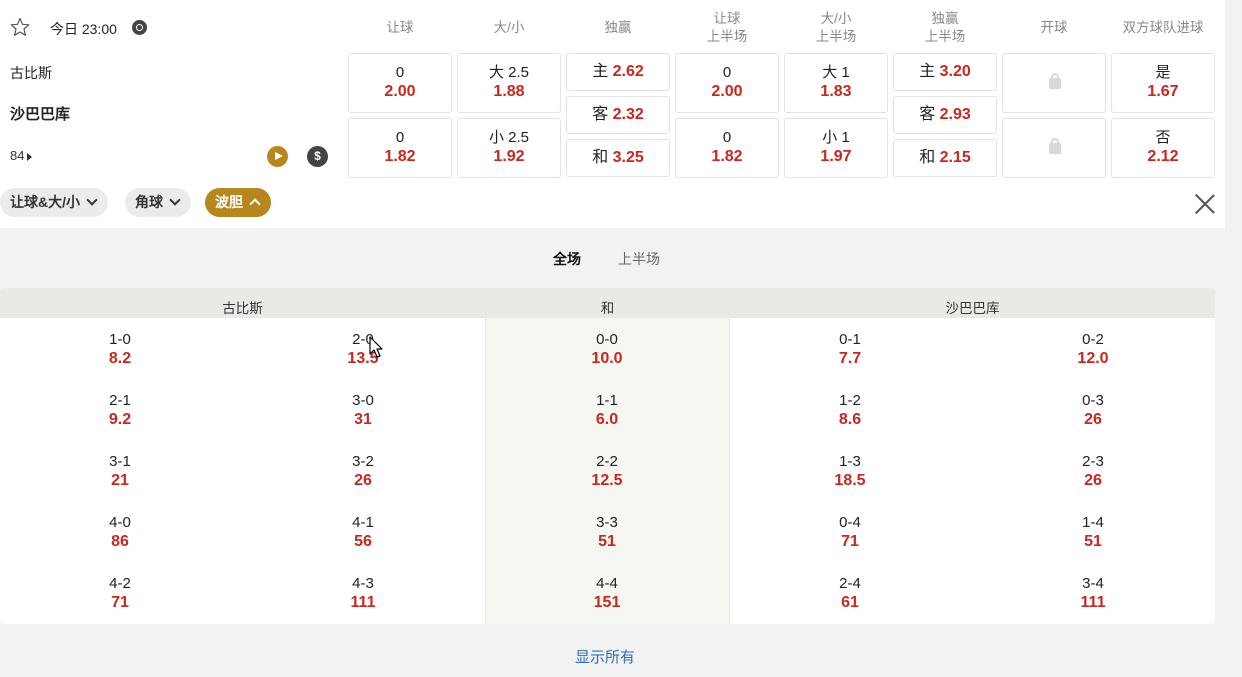 The height and width of the screenshot is (677, 1242). What do you see at coordinates (850, 349) in the screenshot?
I see `score-cell-0-1: 0-1 7.7` at bounding box center [850, 349].